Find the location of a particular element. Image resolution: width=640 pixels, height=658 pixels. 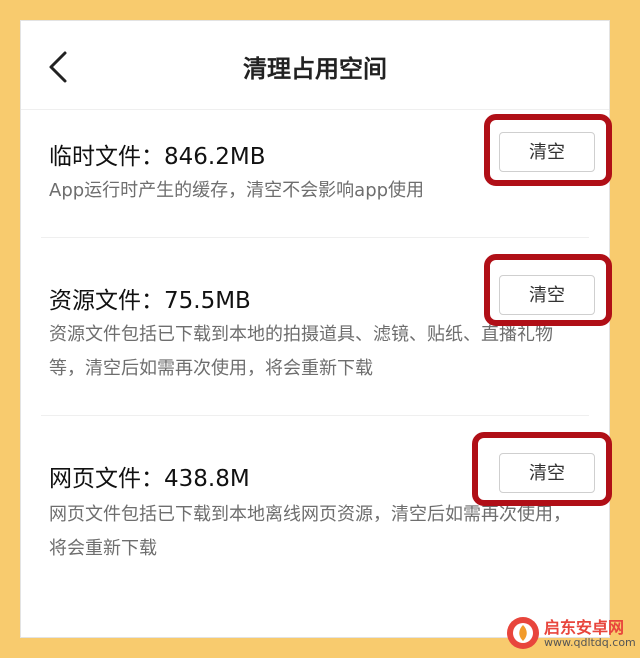

web-files-description: 网页文件包括已下载到本地离线网页资源，清空后如需再次使用，将会重新下载 is located at coordinates (310, 531).